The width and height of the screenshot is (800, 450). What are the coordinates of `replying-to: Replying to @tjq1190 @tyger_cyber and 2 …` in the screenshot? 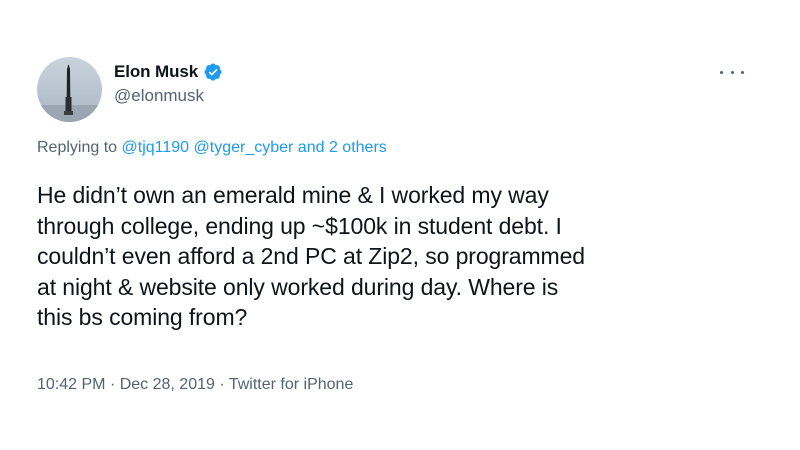 It's located at (212, 148).